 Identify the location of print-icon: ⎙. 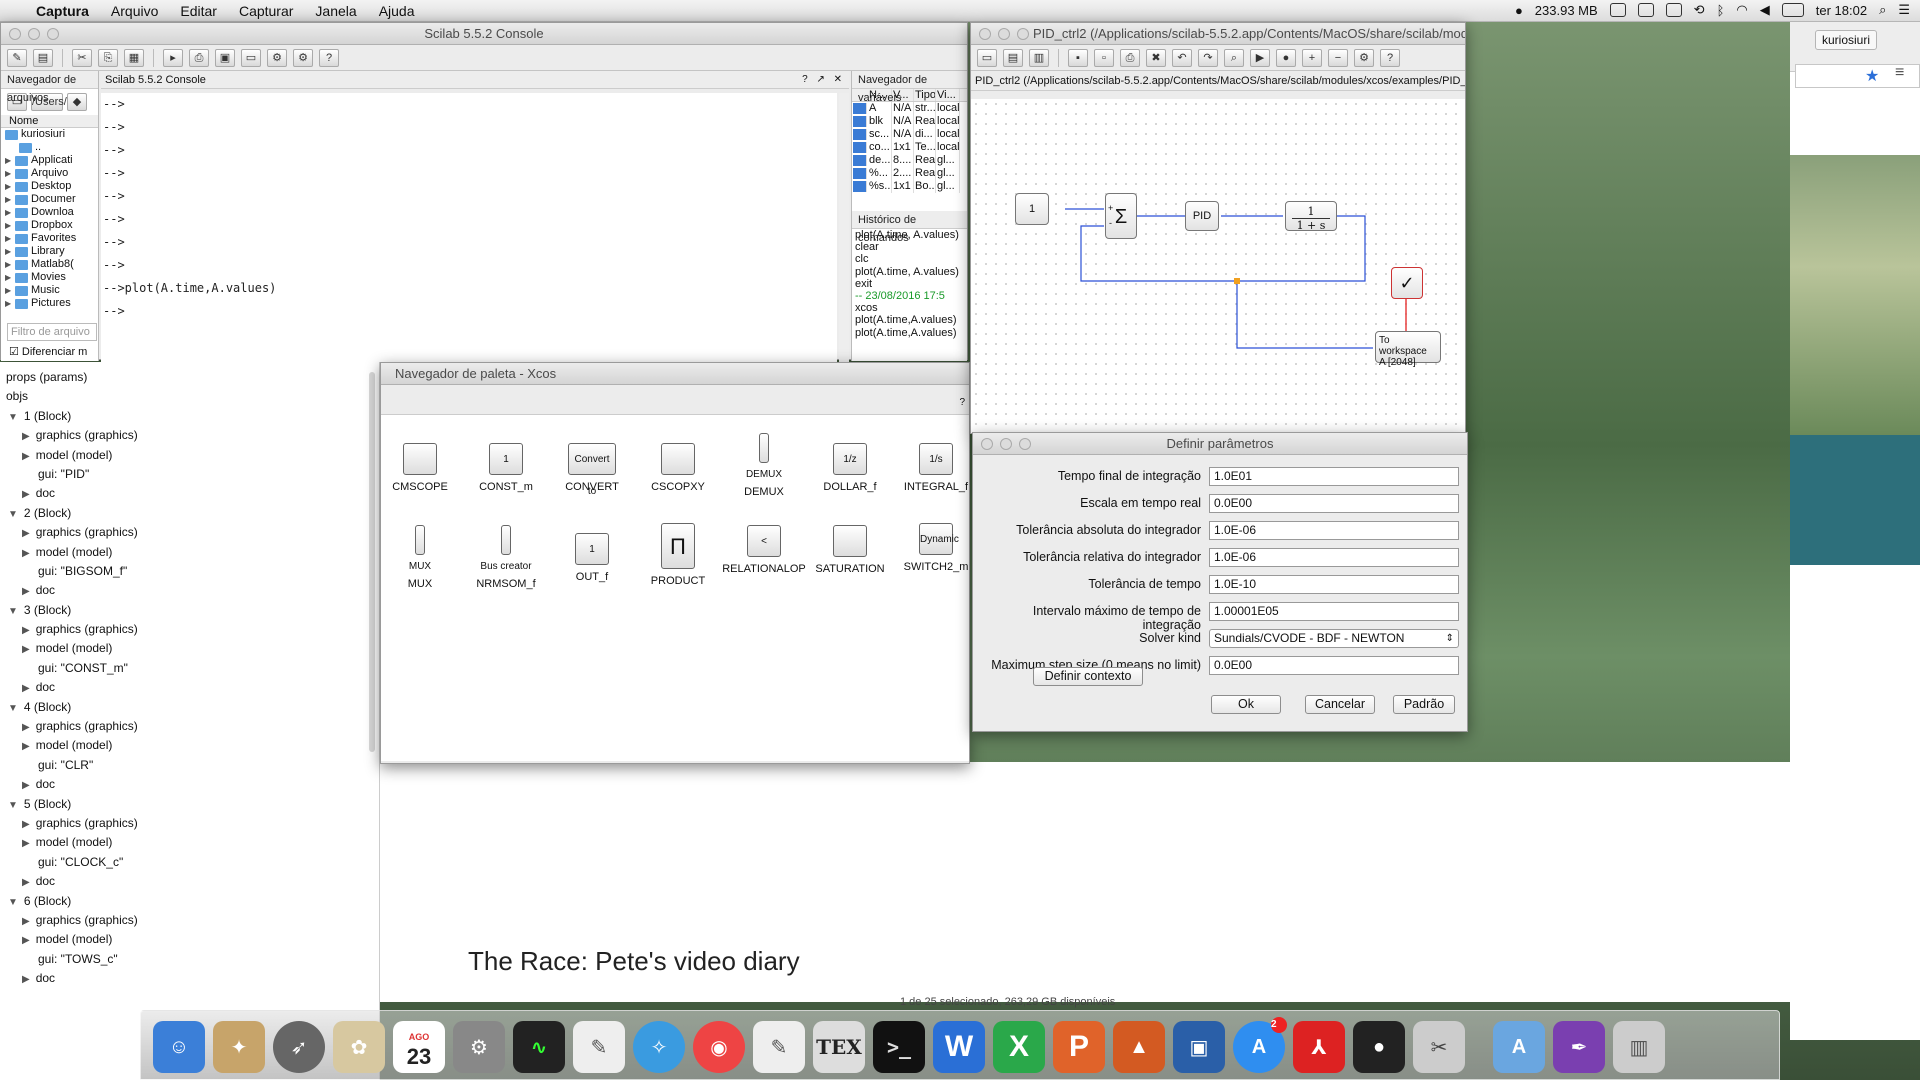
(1130, 57).